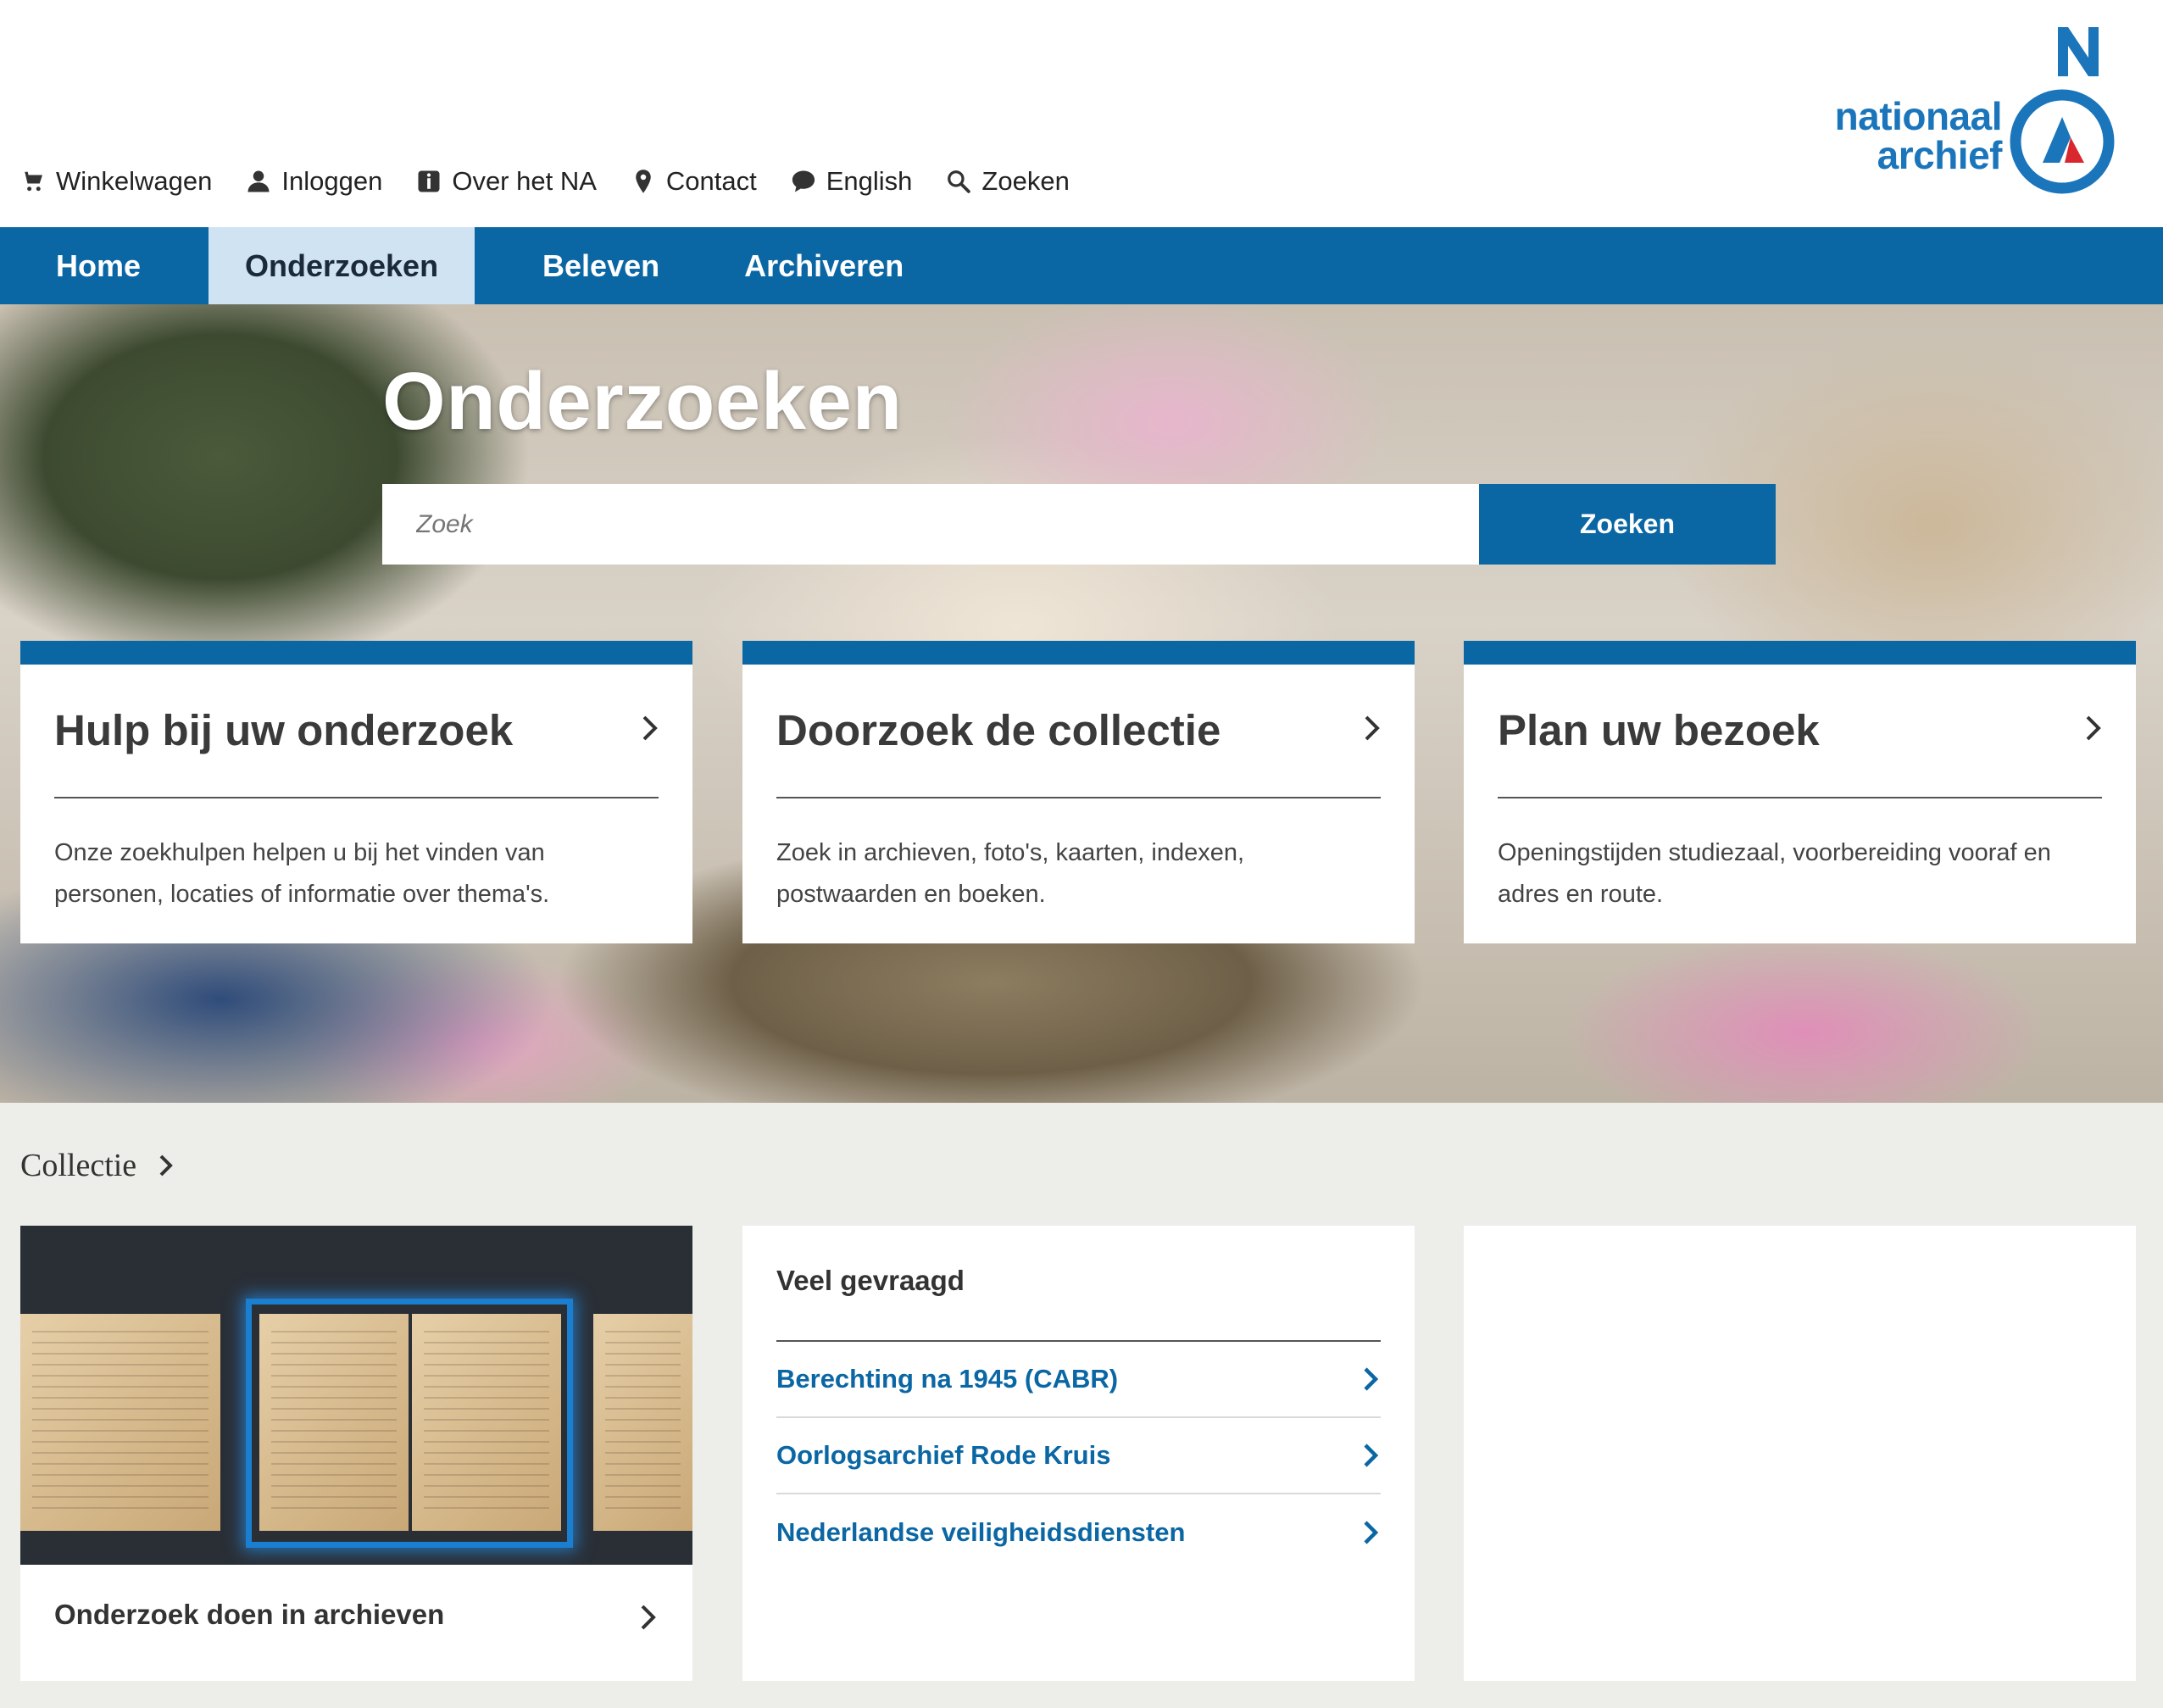  I want to click on login-label: Inloggen, so click(332, 181).